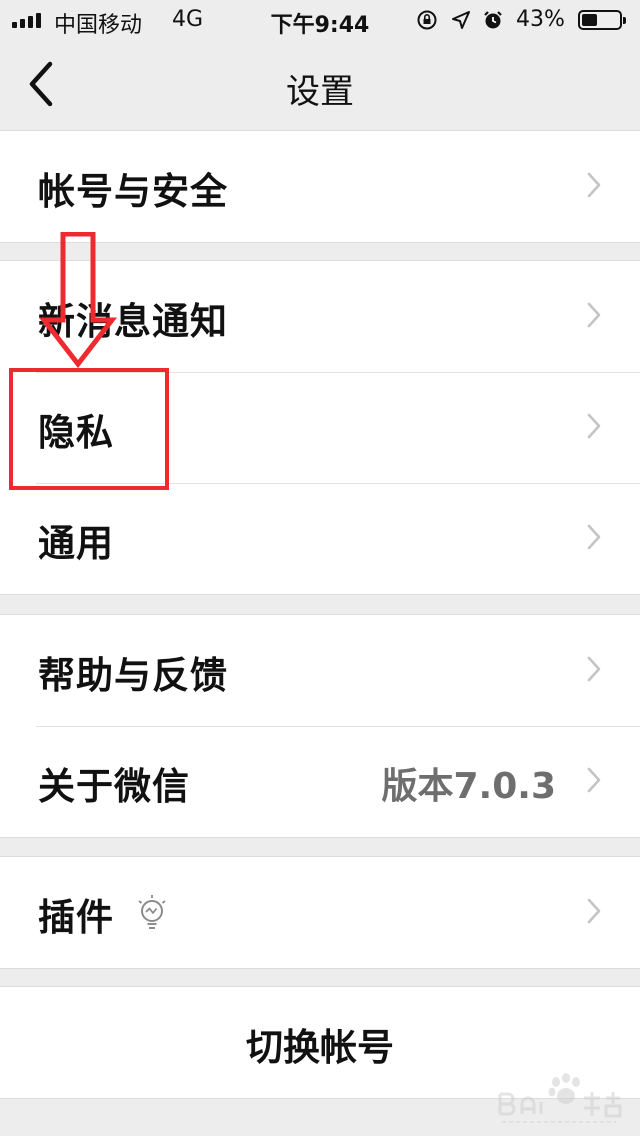 This screenshot has width=640, height=1136. Describe the element at coordinates (133, 675) in the screenshot. I see `settings-item-label: 帮助与反馈` at that location.